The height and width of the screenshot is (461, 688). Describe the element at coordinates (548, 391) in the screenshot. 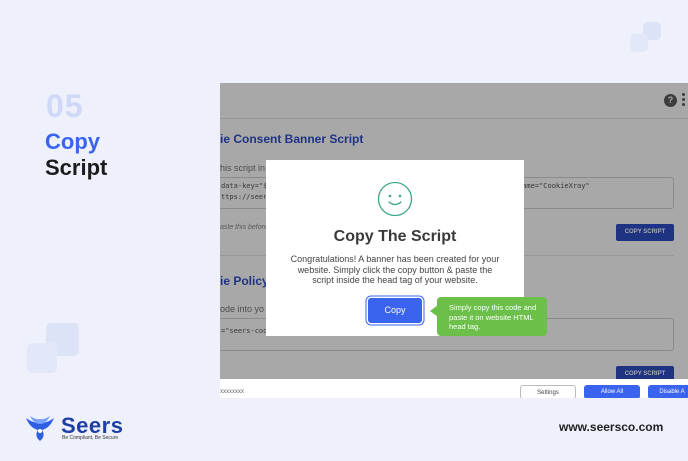

I see `settings-button: Settings` at that location.